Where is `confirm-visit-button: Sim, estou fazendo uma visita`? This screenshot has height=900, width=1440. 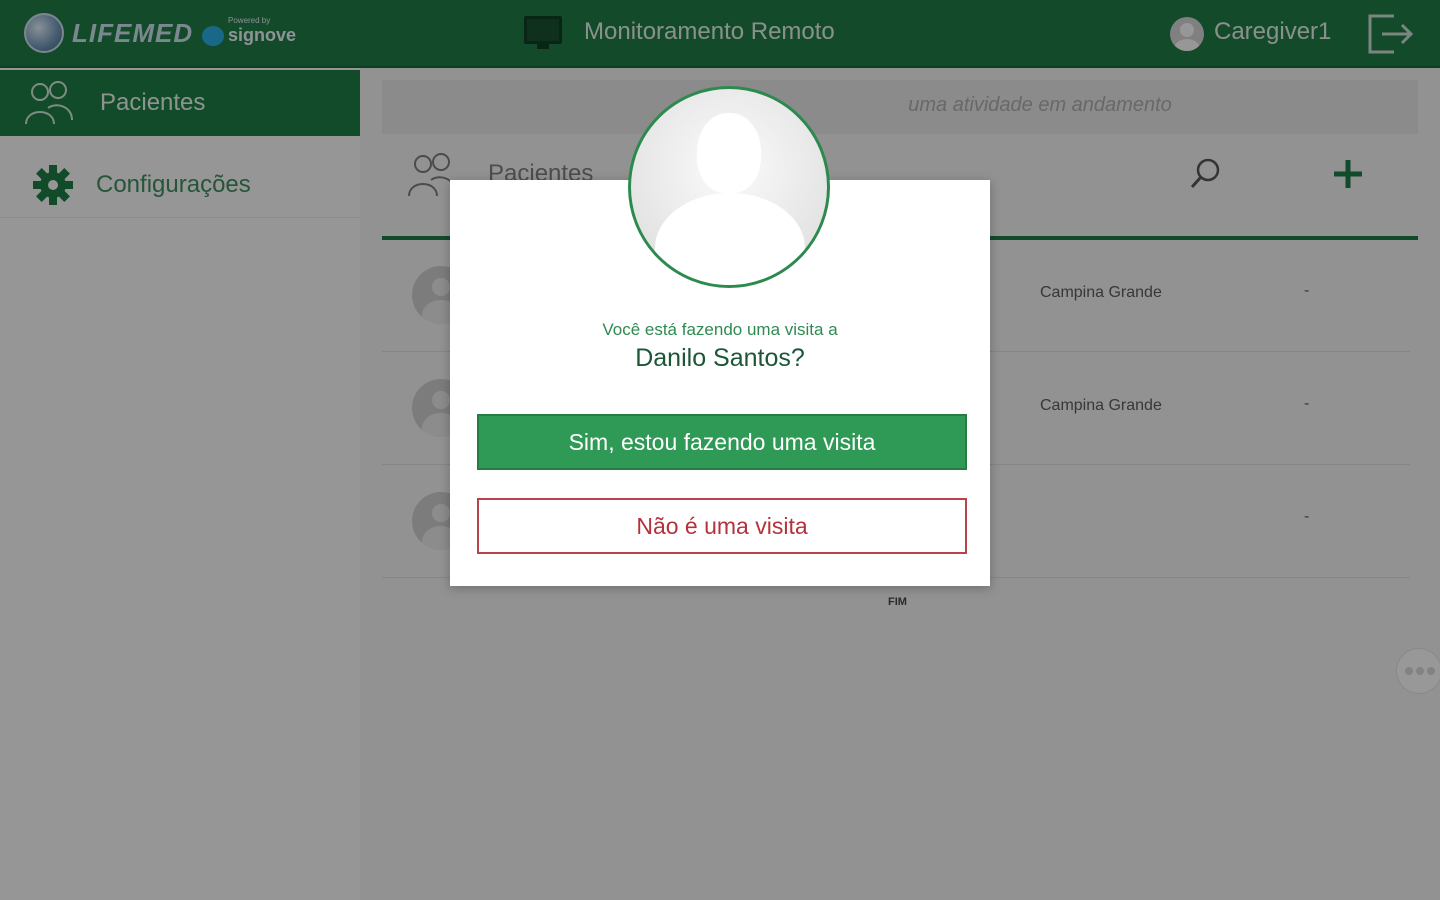 confirm-visit-button: Sim, estou fazendo uma visita is located at coordinates (722, 442).